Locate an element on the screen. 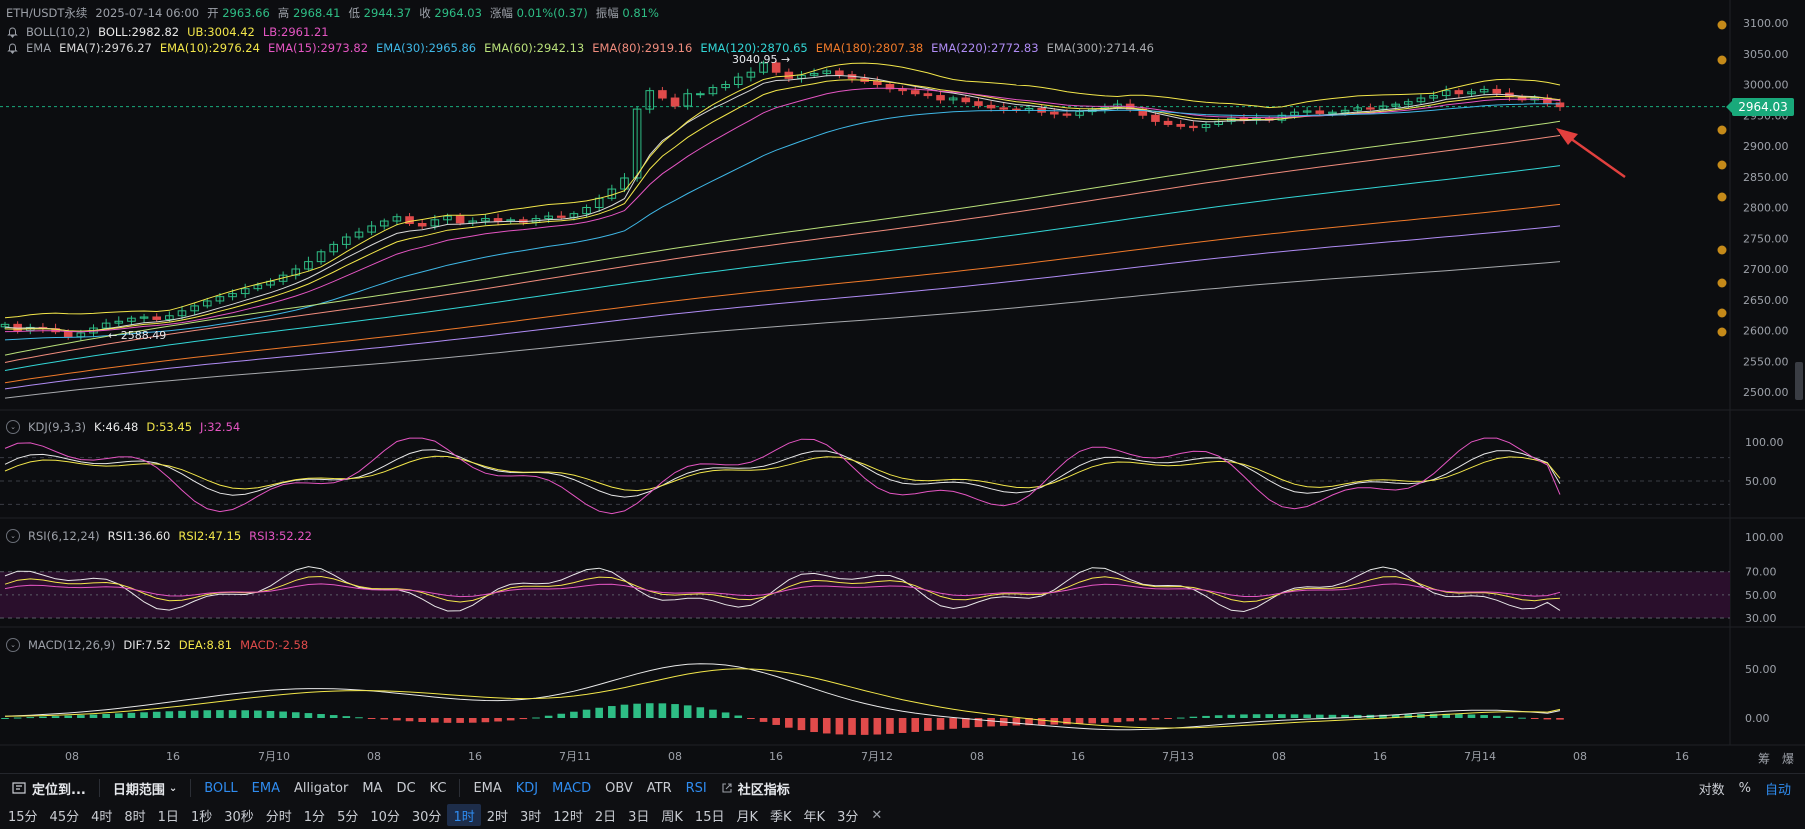 This screenshot has width=1805, height=829. interval-13: 2时 is located at coordinates (497, 815).